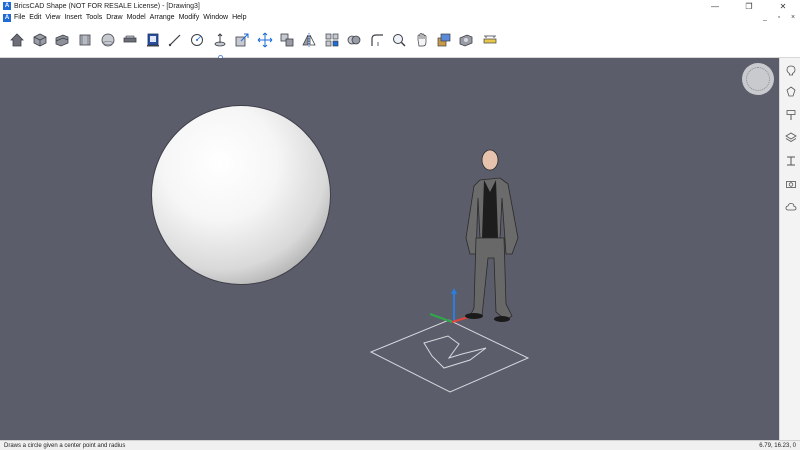  Describe the element at coordinates (765, 17) in the screenshot. I see `doc-minimize-button: _` at that location.